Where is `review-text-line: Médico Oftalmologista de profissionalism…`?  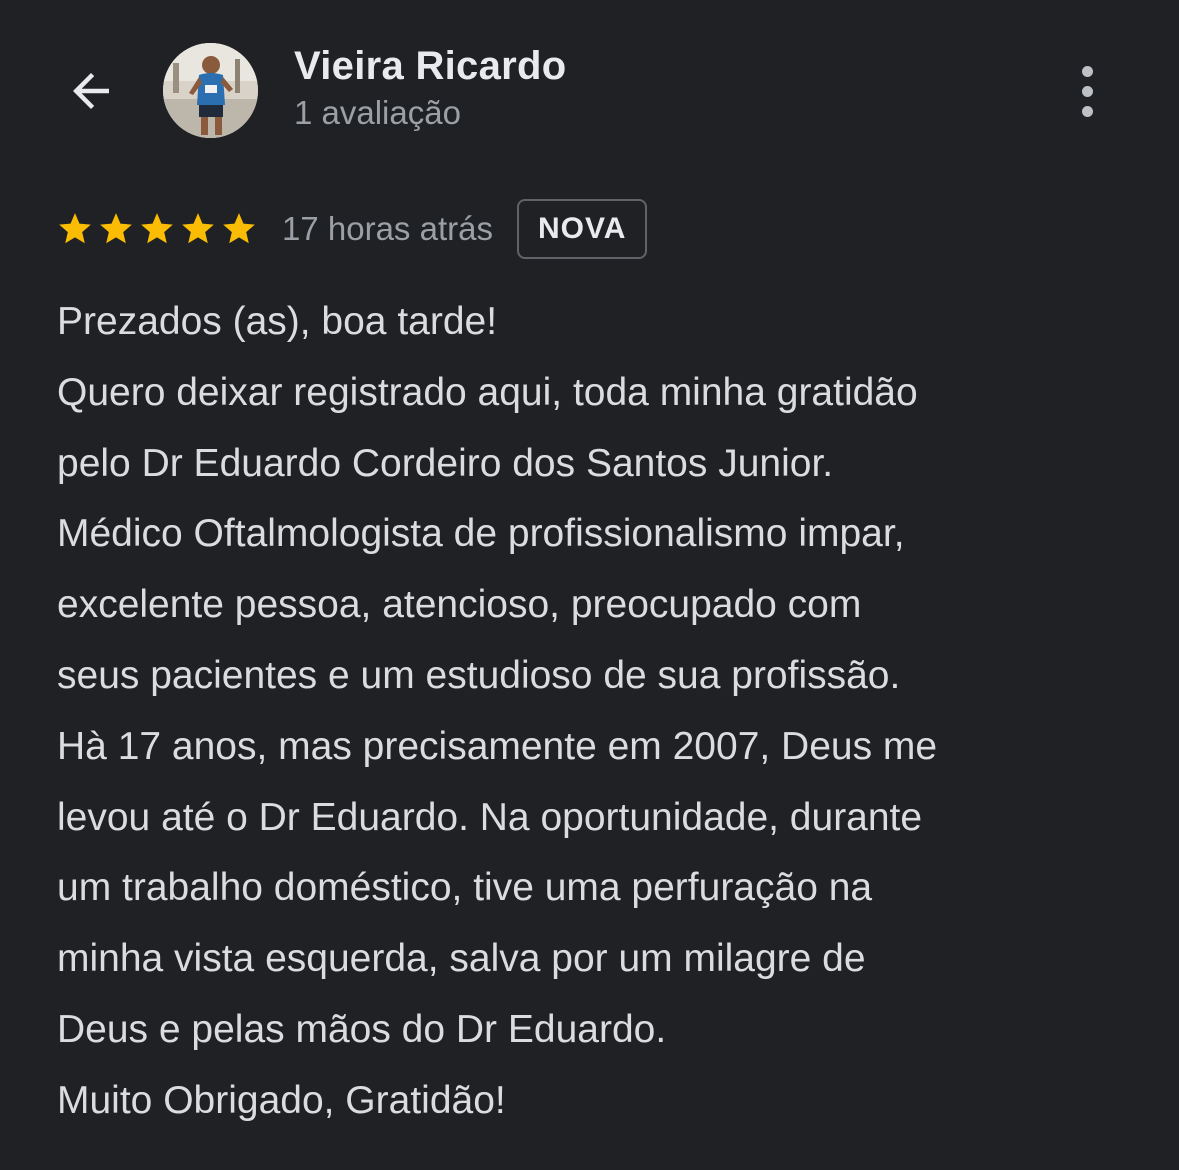 review-text-line: Médico Oftalmologista de profissionalism… is located at coordinates (481, 534).